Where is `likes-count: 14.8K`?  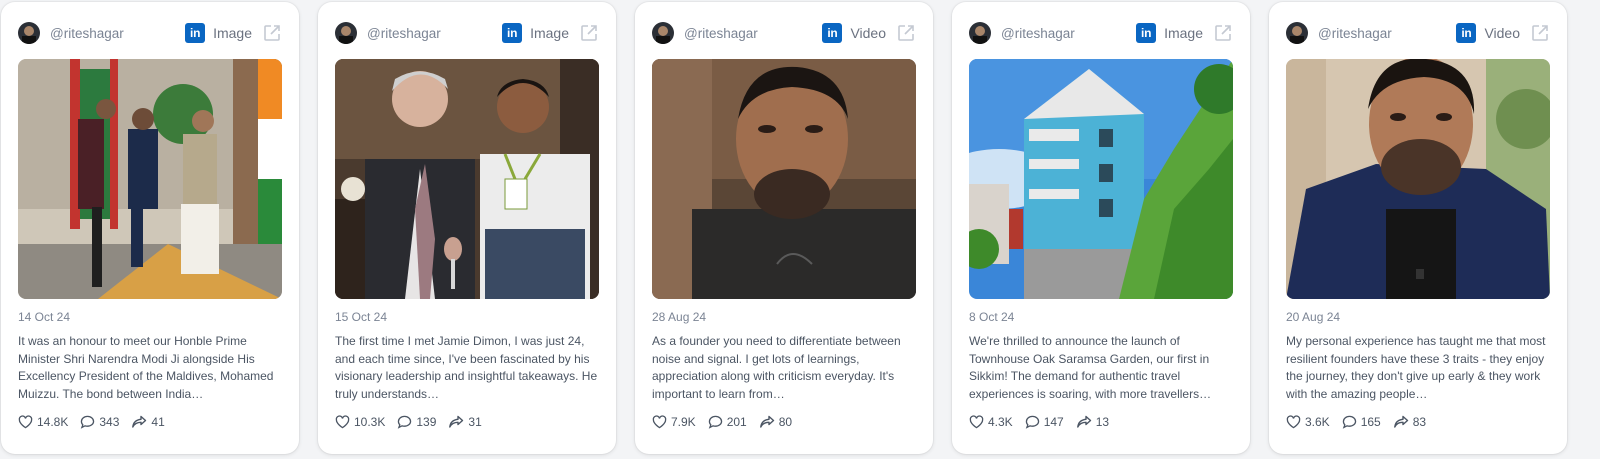 likes-count: 14.8K is located at coordinates (53, 422).